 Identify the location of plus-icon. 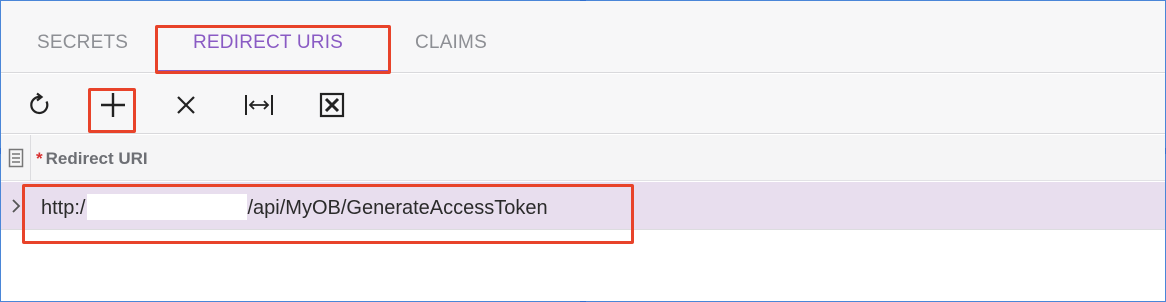
(113, 105).